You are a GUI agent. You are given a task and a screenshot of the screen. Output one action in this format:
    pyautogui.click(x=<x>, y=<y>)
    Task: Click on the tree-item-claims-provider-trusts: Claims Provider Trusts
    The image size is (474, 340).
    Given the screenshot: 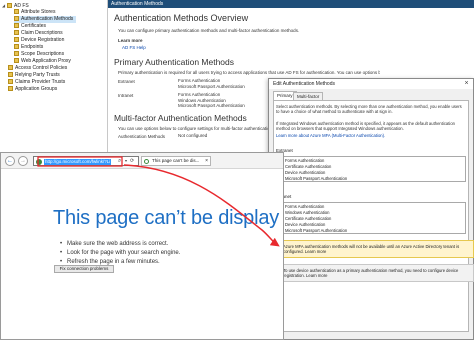 What is the action you would take?
    pyautogui.click(x=36, y=82)
    